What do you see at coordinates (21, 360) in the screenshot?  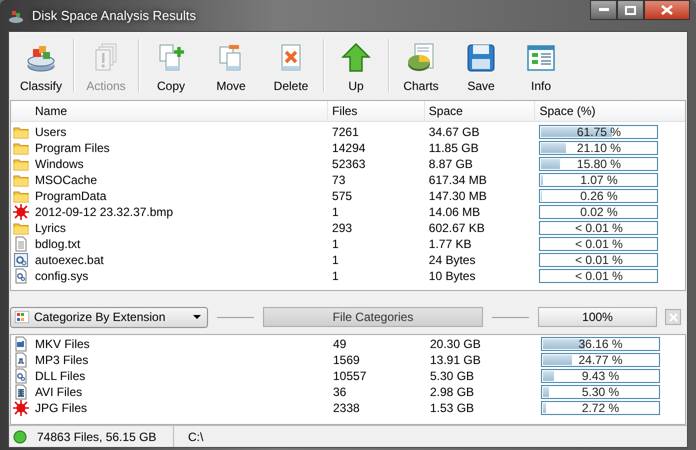 I see `audio-file-icon` at bounding box center [21, 360].